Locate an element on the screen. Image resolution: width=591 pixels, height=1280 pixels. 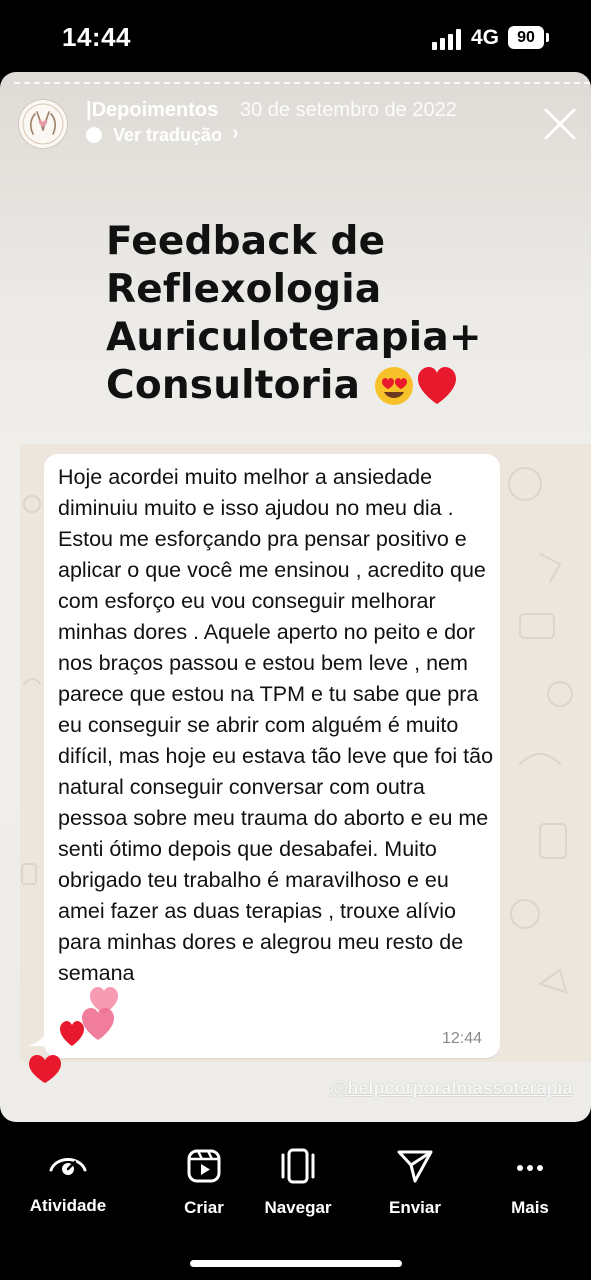
nav-browse: Navegar is located at coordinates (298, 1183).